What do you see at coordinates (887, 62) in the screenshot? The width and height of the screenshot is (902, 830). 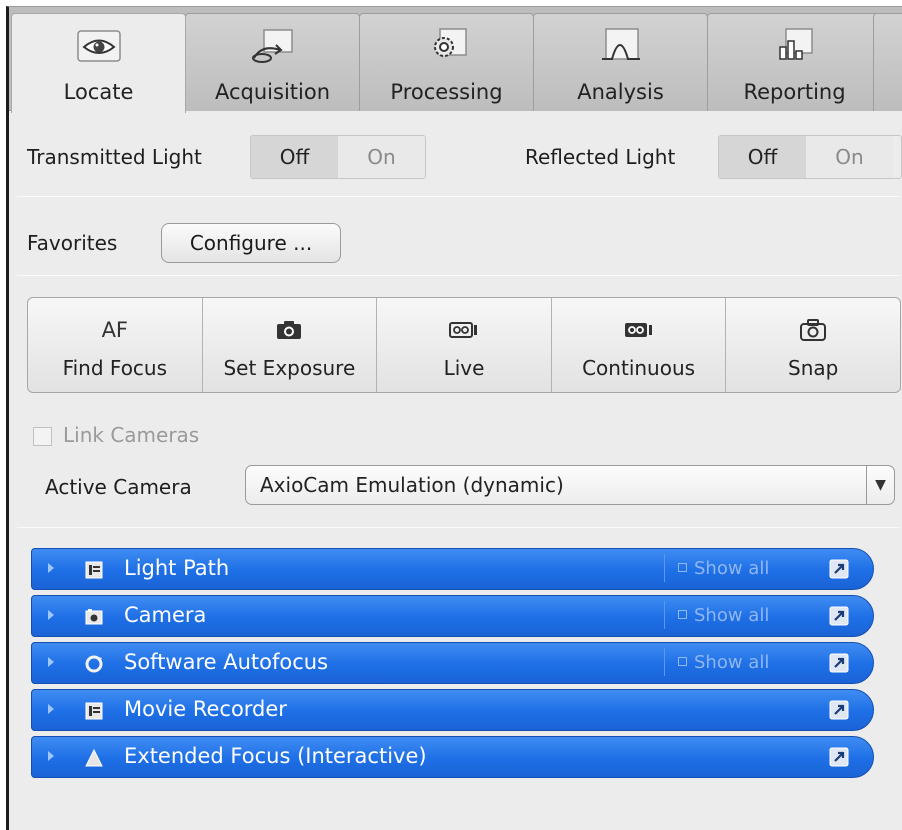 I see `tab-overflow` at bounding box center [887, 62].